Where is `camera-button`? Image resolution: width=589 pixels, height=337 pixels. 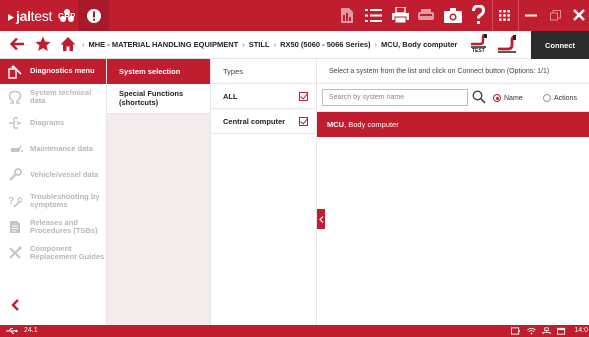 camera-button is located at coordinates (453, 15).